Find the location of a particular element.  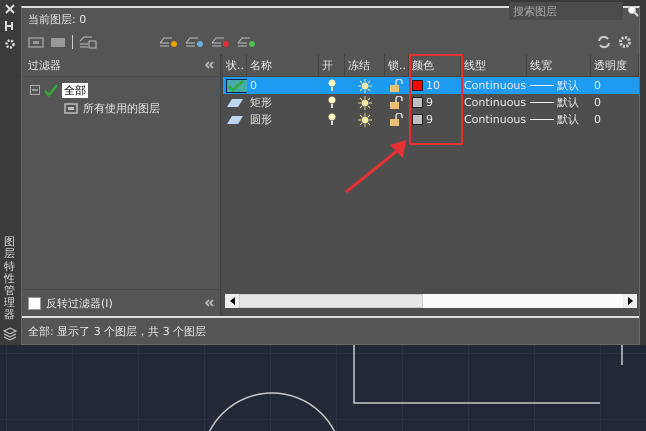

column-header: 开 is located at coordinates (332, 65).